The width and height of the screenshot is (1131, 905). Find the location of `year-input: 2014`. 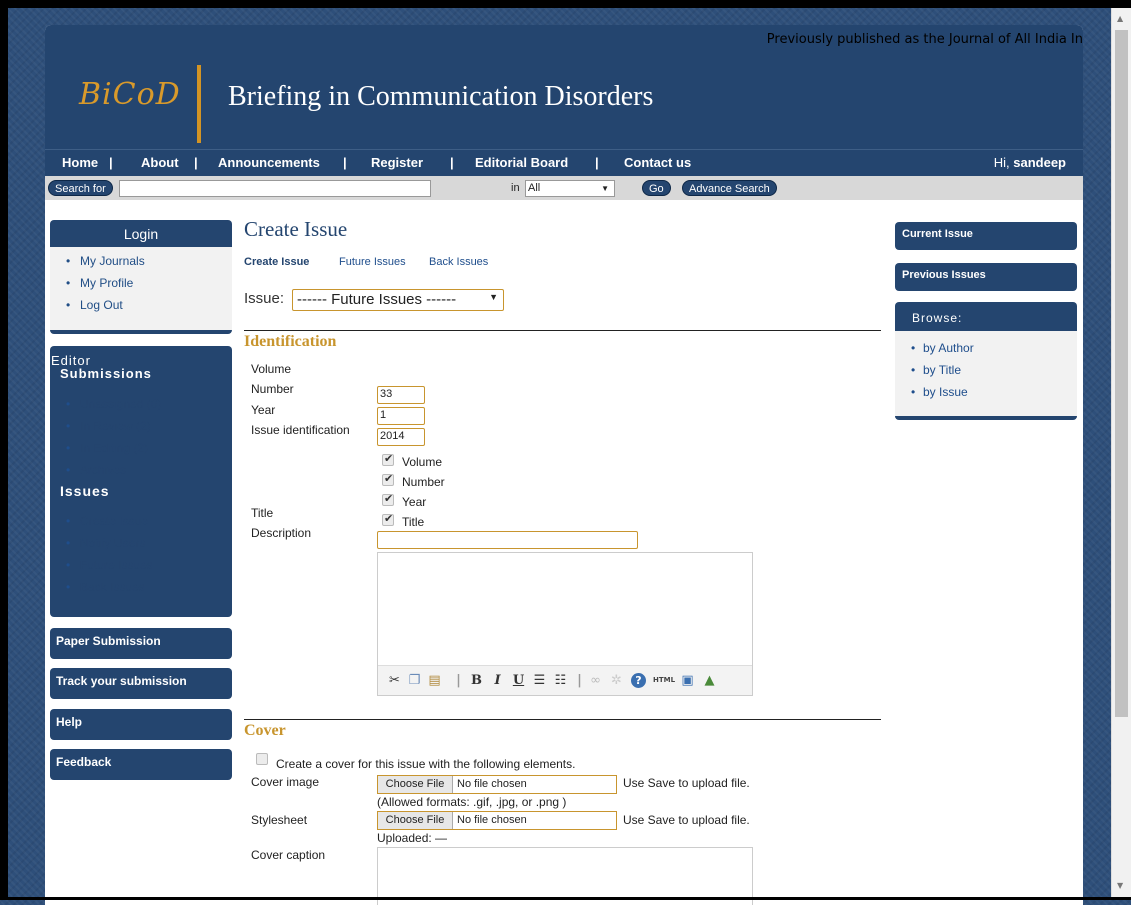

year-input: 2014 is located at coordinates (401, 437).